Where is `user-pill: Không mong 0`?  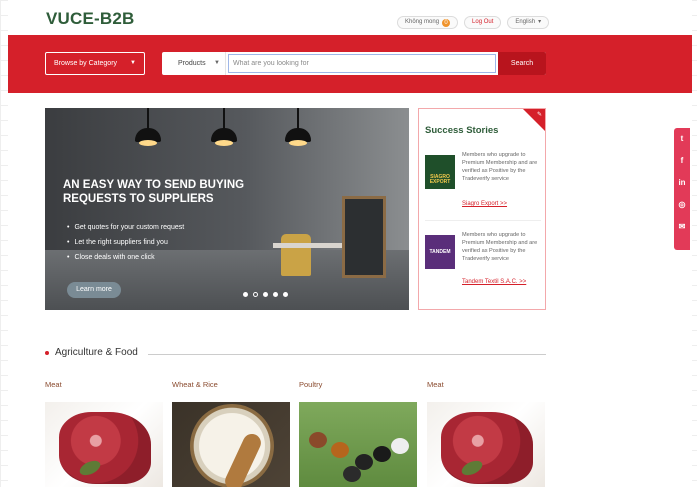
user-pill: Không mong 0 is located at coordinates (428, 22).